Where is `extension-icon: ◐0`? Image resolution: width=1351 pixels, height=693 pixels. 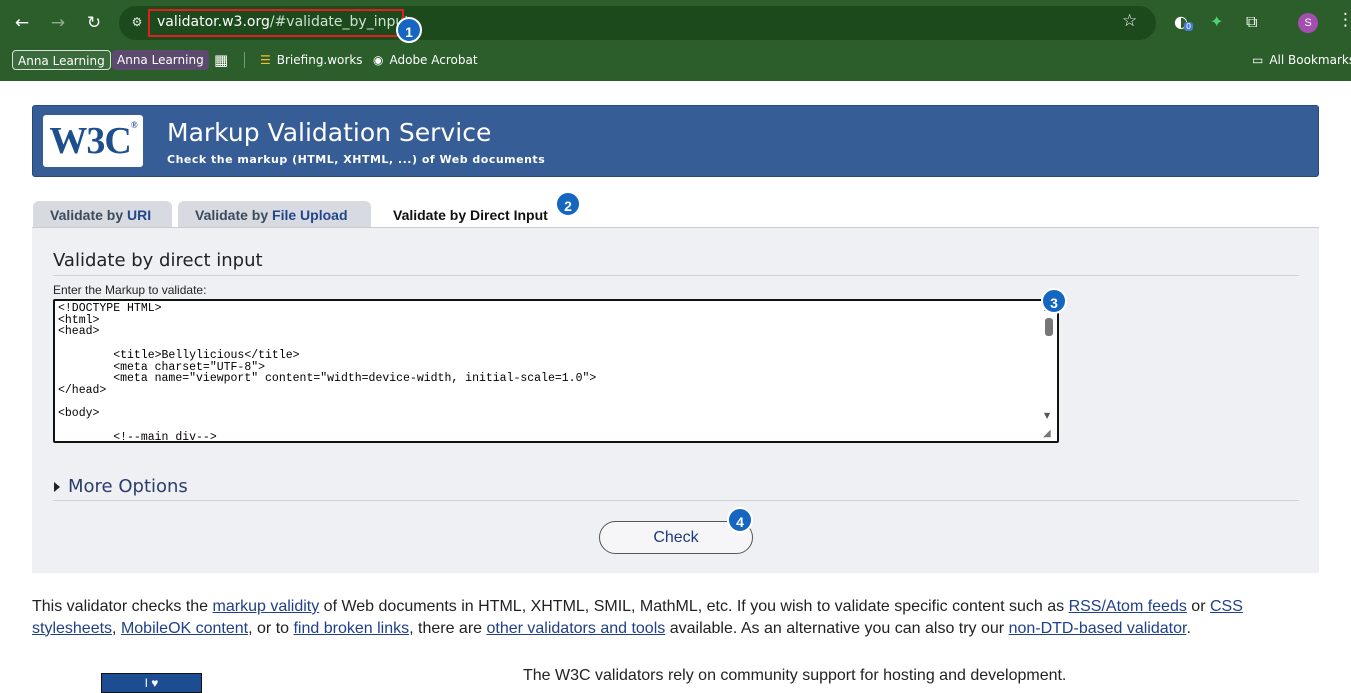
extension-icon: ◐0 is located at coordinates (1184, 21).